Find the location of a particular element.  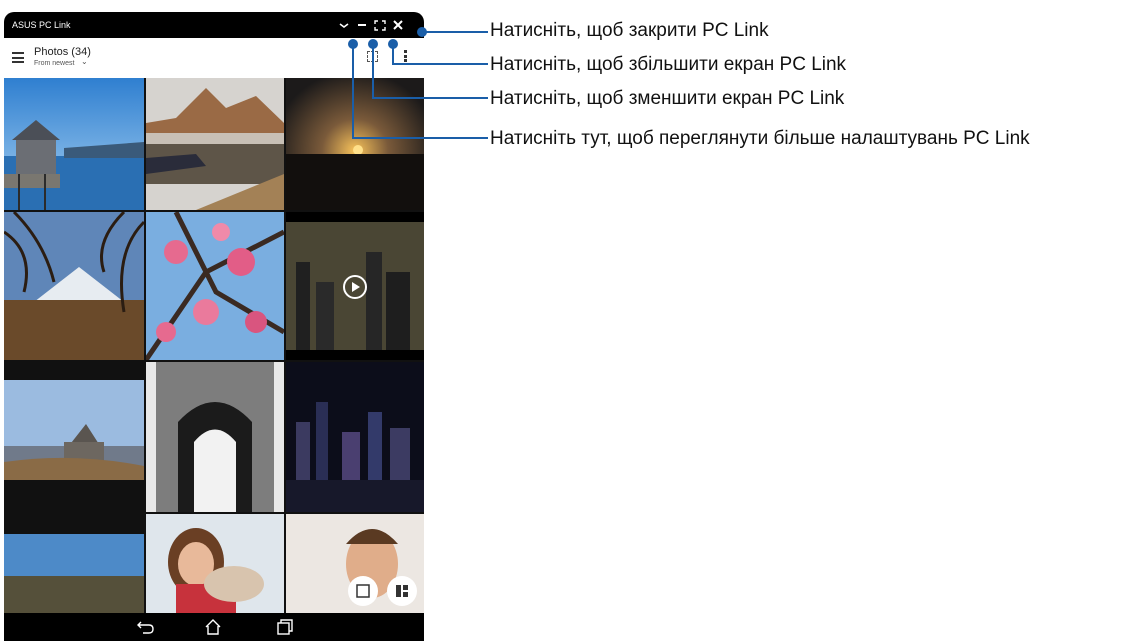

callout-close: Натисніть, щоб закрити PC Link is located at coordinates (629, 30).